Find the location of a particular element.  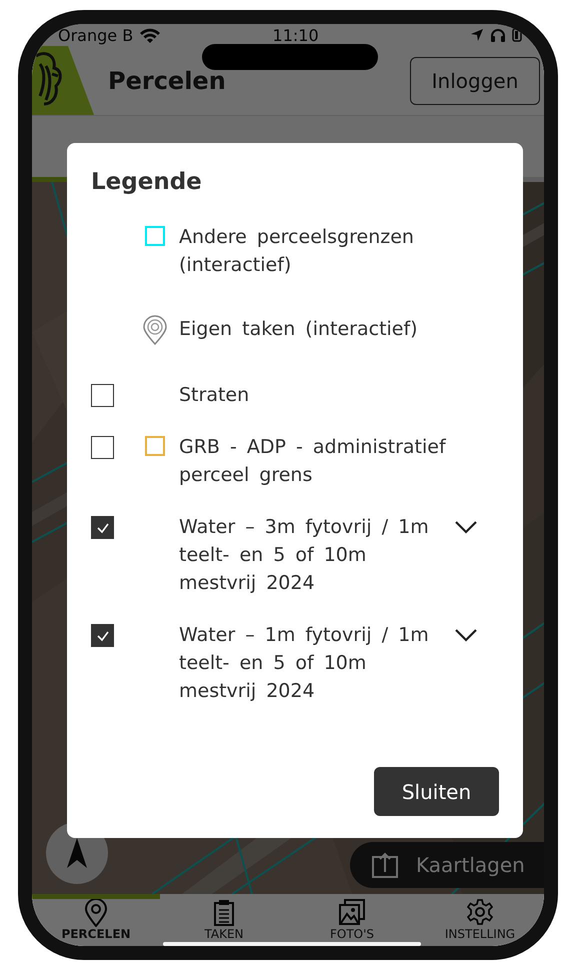

photos-icon is located at coordinates (352, 913).